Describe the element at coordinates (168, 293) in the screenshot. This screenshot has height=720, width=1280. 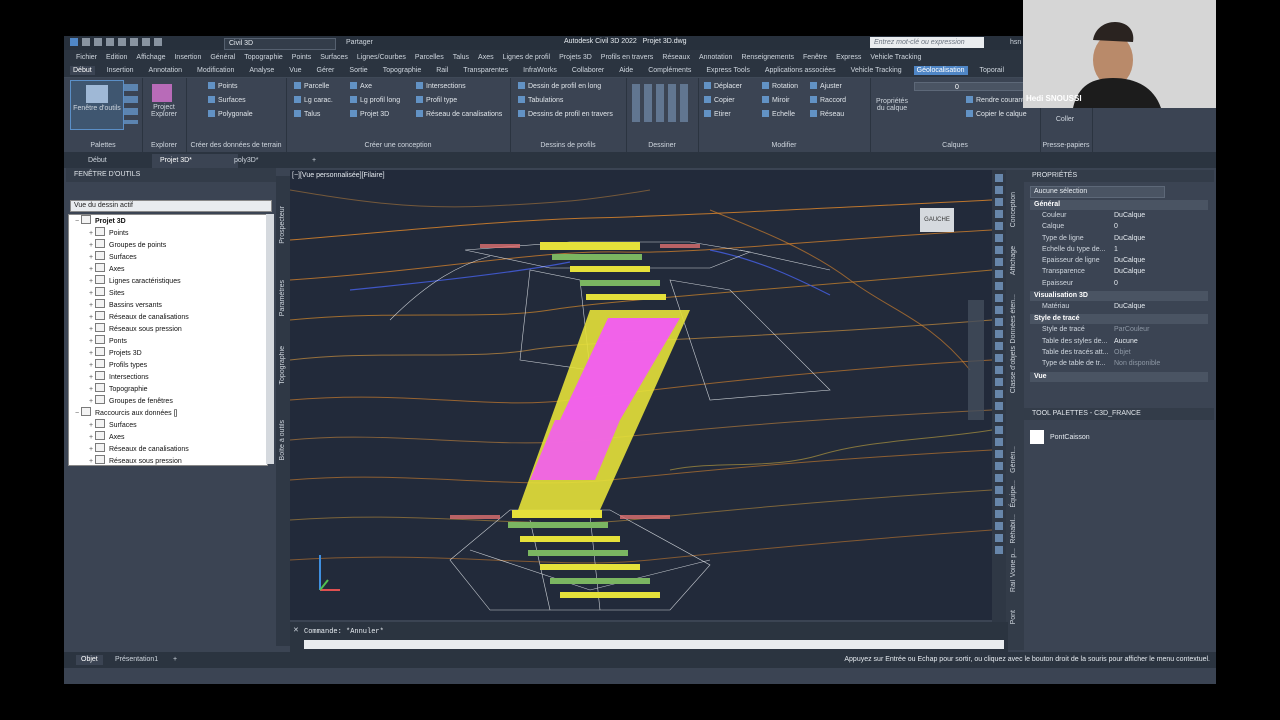
I see `tree-item: + Sites` at that location.